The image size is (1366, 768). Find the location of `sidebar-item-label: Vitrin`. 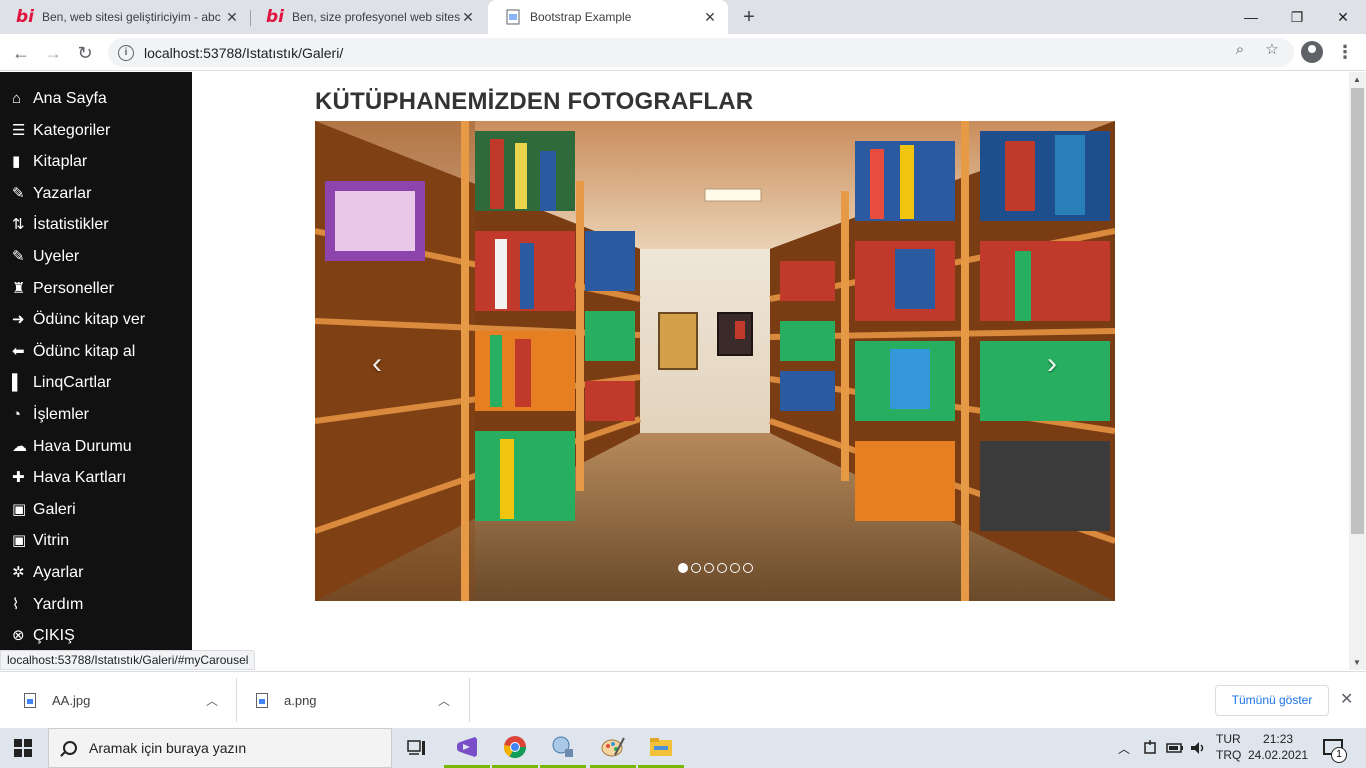

sidebar-item-label: Vitrin is located at coordinates (51, 541).